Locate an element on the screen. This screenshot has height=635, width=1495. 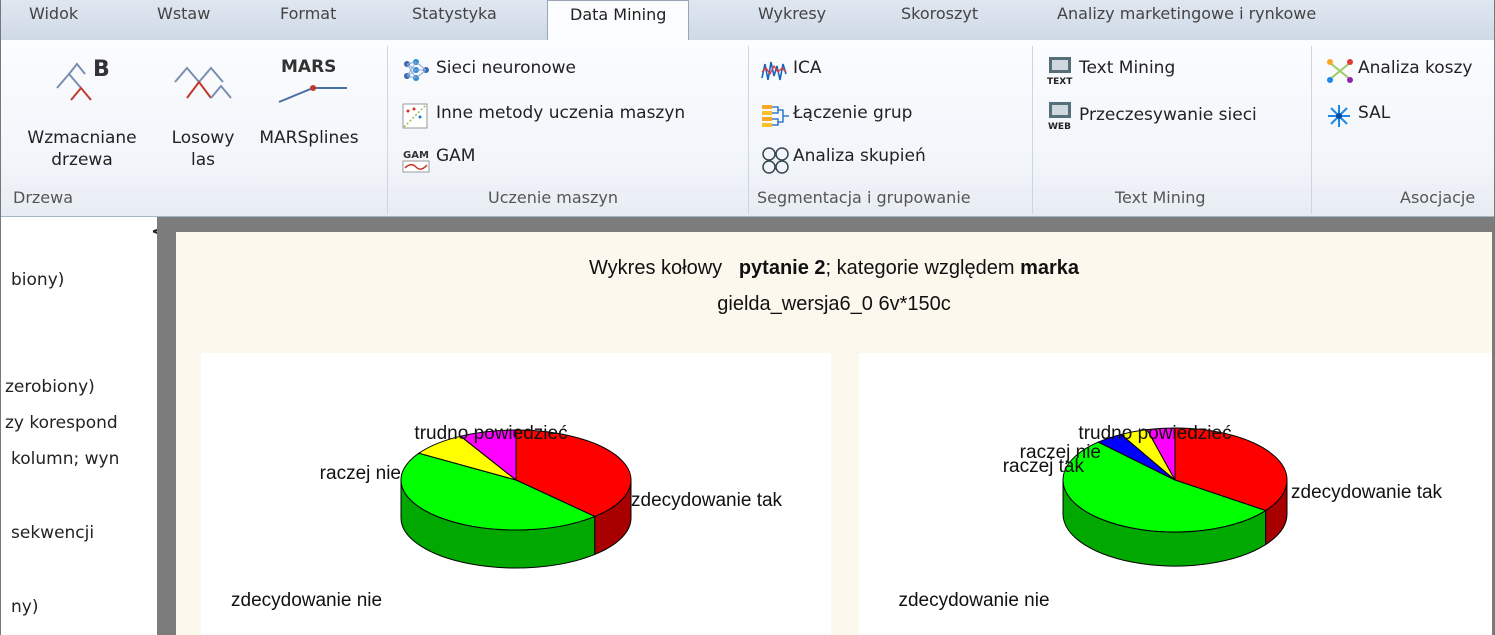
sal-button: SAL is located at coordinates (1410, 116).